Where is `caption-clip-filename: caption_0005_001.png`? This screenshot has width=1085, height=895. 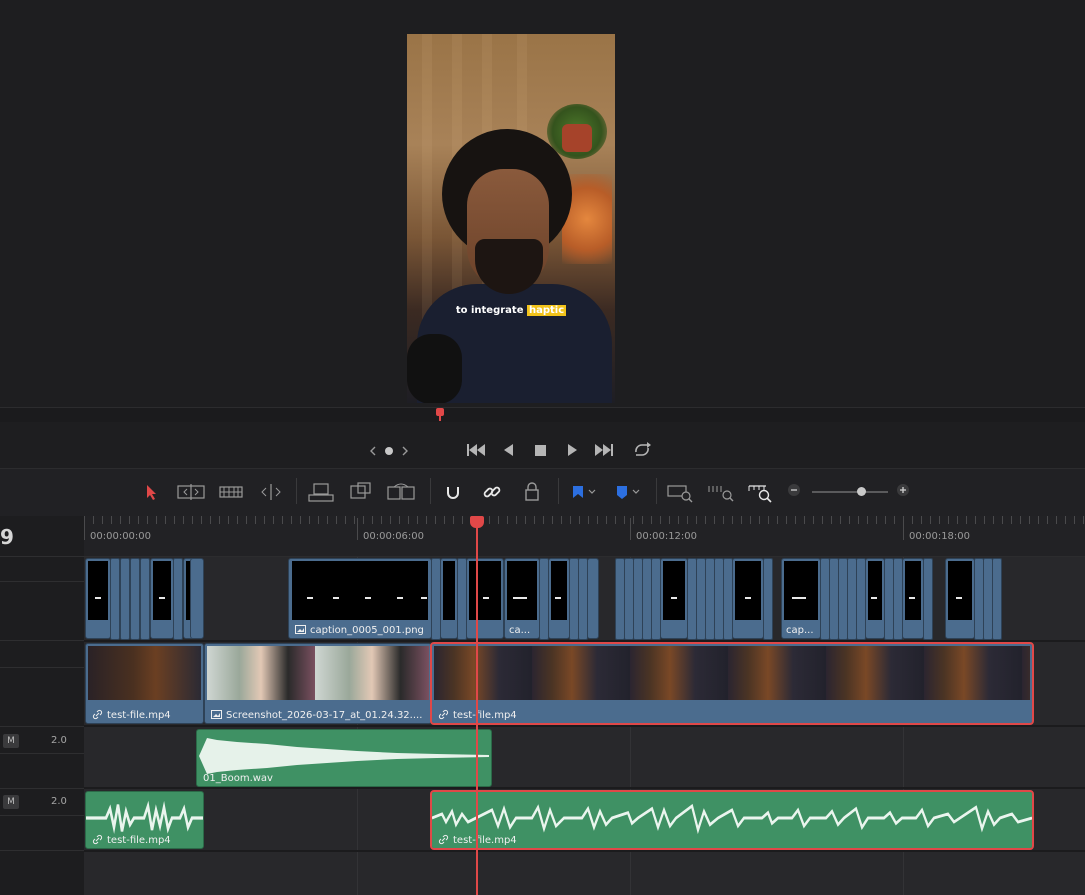
caption-clip-filename: caption_0005_001.png is located at coordinates (367, 630).